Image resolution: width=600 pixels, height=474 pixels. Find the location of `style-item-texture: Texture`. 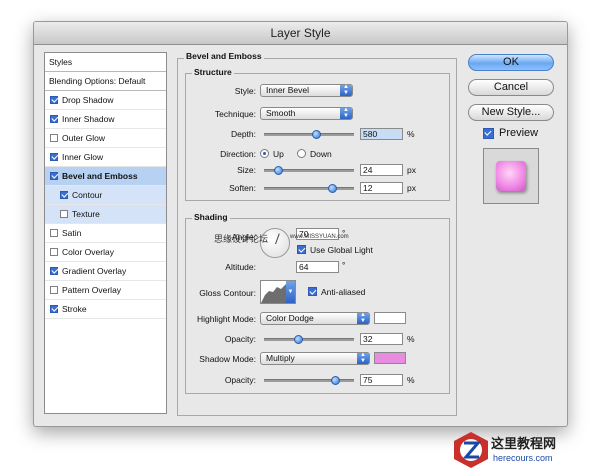

style-item-texture: Texture is located at coordinates (105, 214).